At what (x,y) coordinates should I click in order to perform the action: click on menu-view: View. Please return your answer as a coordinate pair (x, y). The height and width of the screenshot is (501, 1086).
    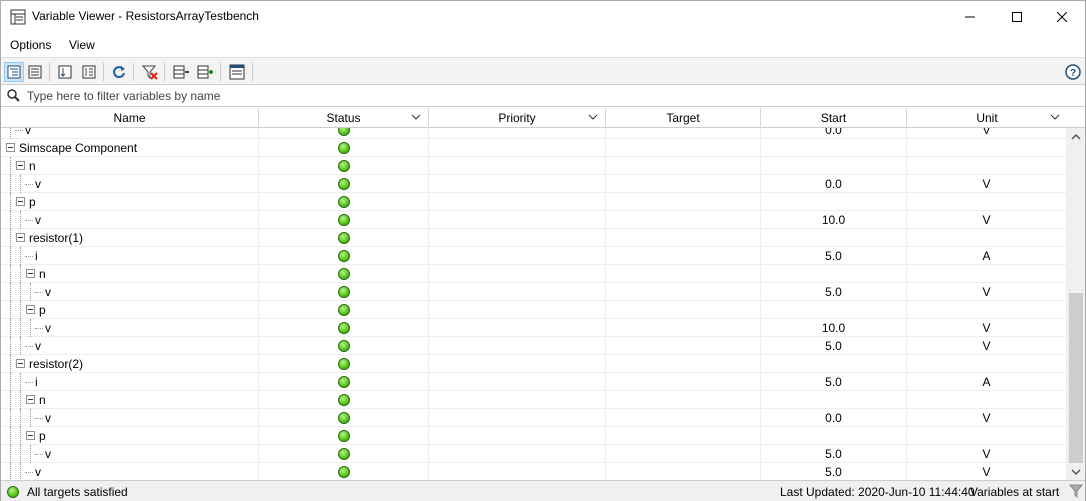
    Looking at the image, I should click on (82, 45).